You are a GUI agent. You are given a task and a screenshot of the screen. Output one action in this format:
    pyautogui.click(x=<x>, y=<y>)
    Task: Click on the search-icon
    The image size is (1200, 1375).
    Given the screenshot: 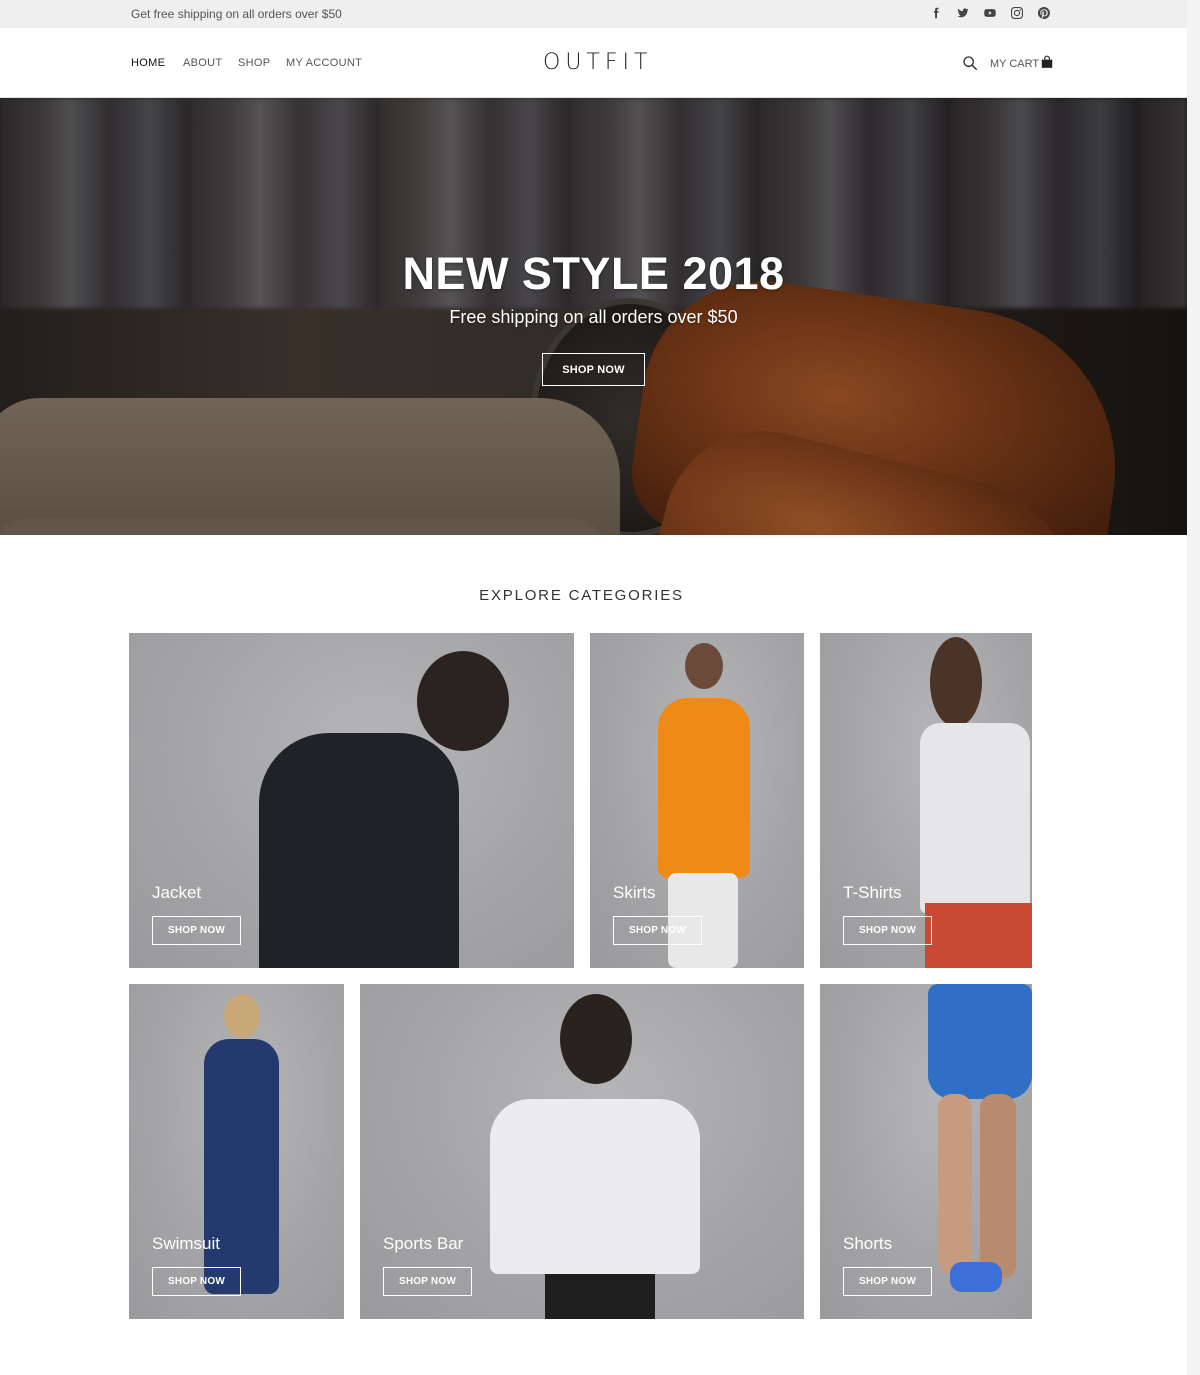 What is the action you would take?
    pyautogui.click(x=970, y=63)
    